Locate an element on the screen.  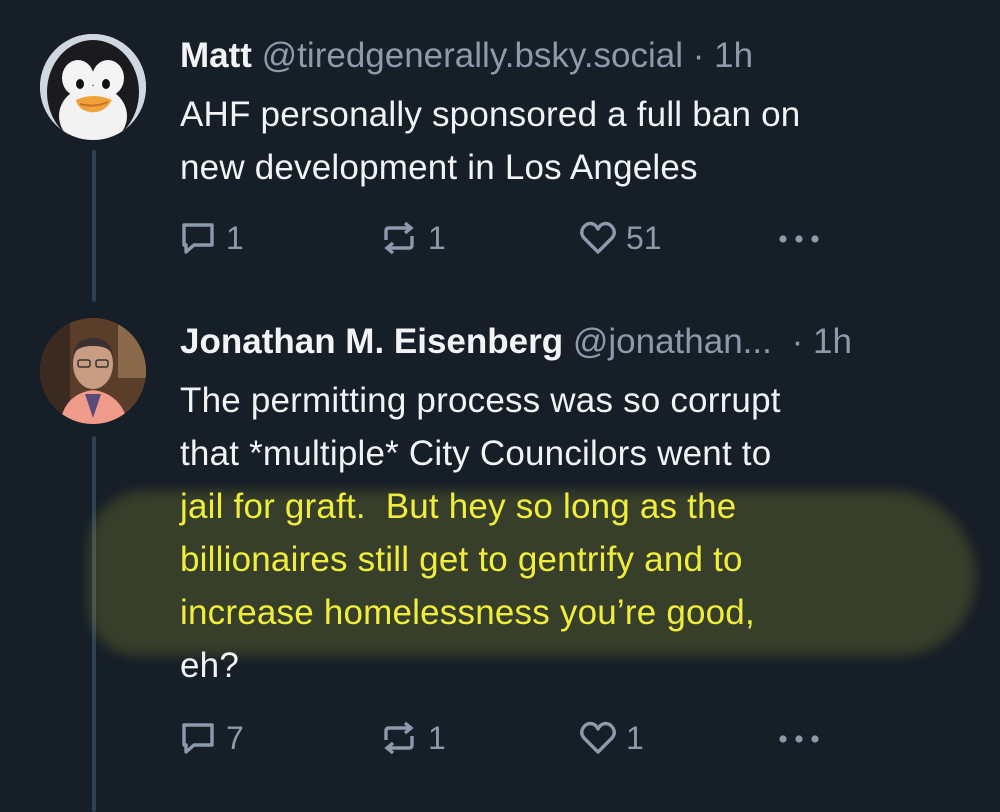
text-line: The permitting process was so corrupt is located at coordinates (480, 400).